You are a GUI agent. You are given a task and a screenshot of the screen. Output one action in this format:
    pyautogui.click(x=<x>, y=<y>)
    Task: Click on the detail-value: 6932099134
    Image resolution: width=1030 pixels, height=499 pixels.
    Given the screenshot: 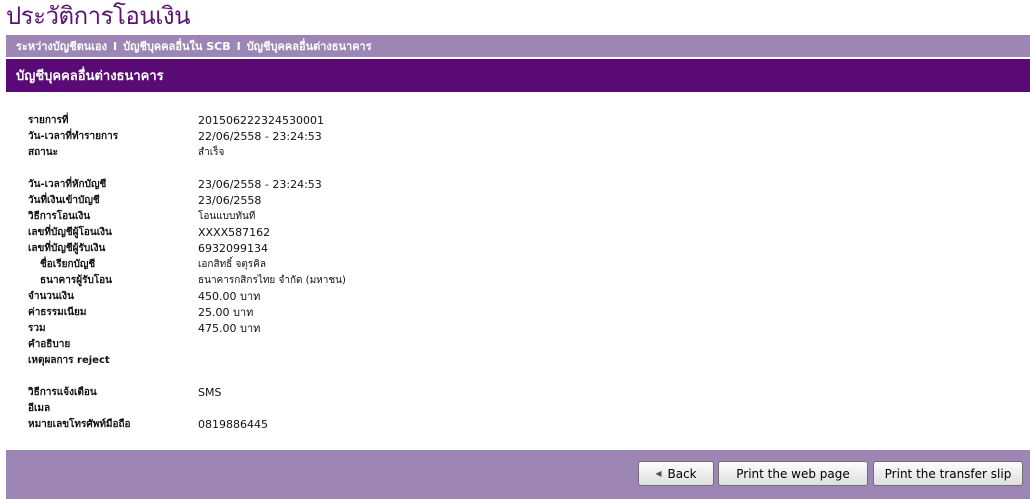 What is the action you would take?
    pyautogui.click(x=233, y=248)
    